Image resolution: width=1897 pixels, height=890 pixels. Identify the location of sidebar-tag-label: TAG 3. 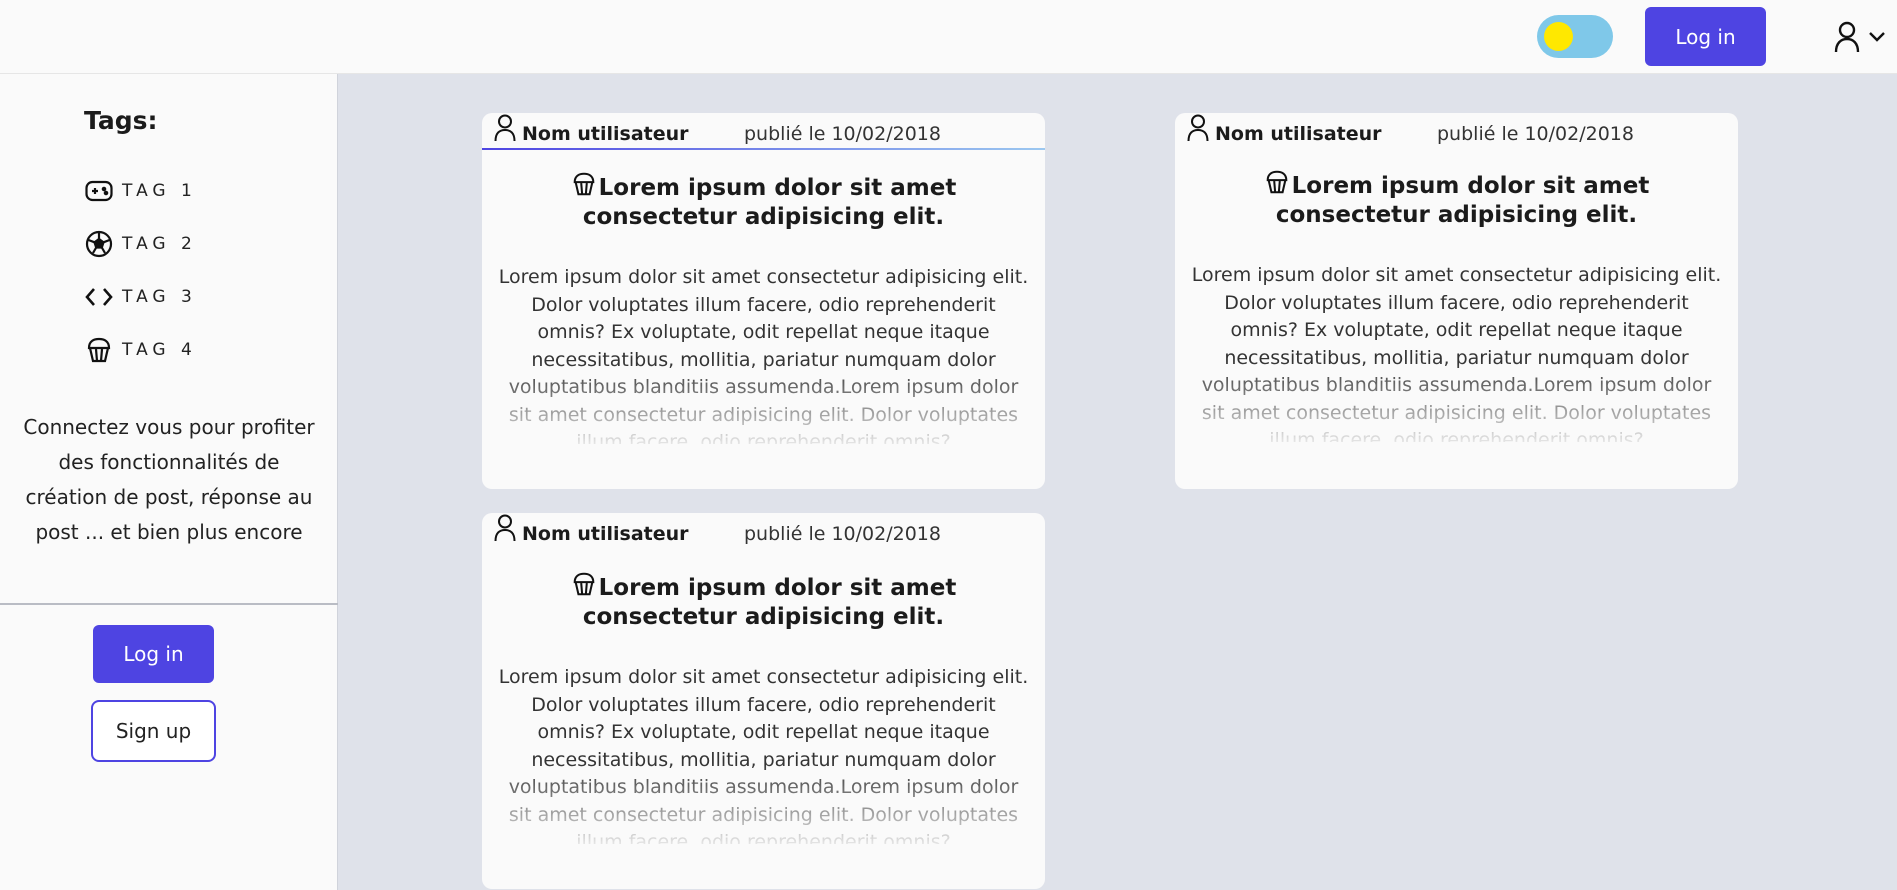
(159, 297).